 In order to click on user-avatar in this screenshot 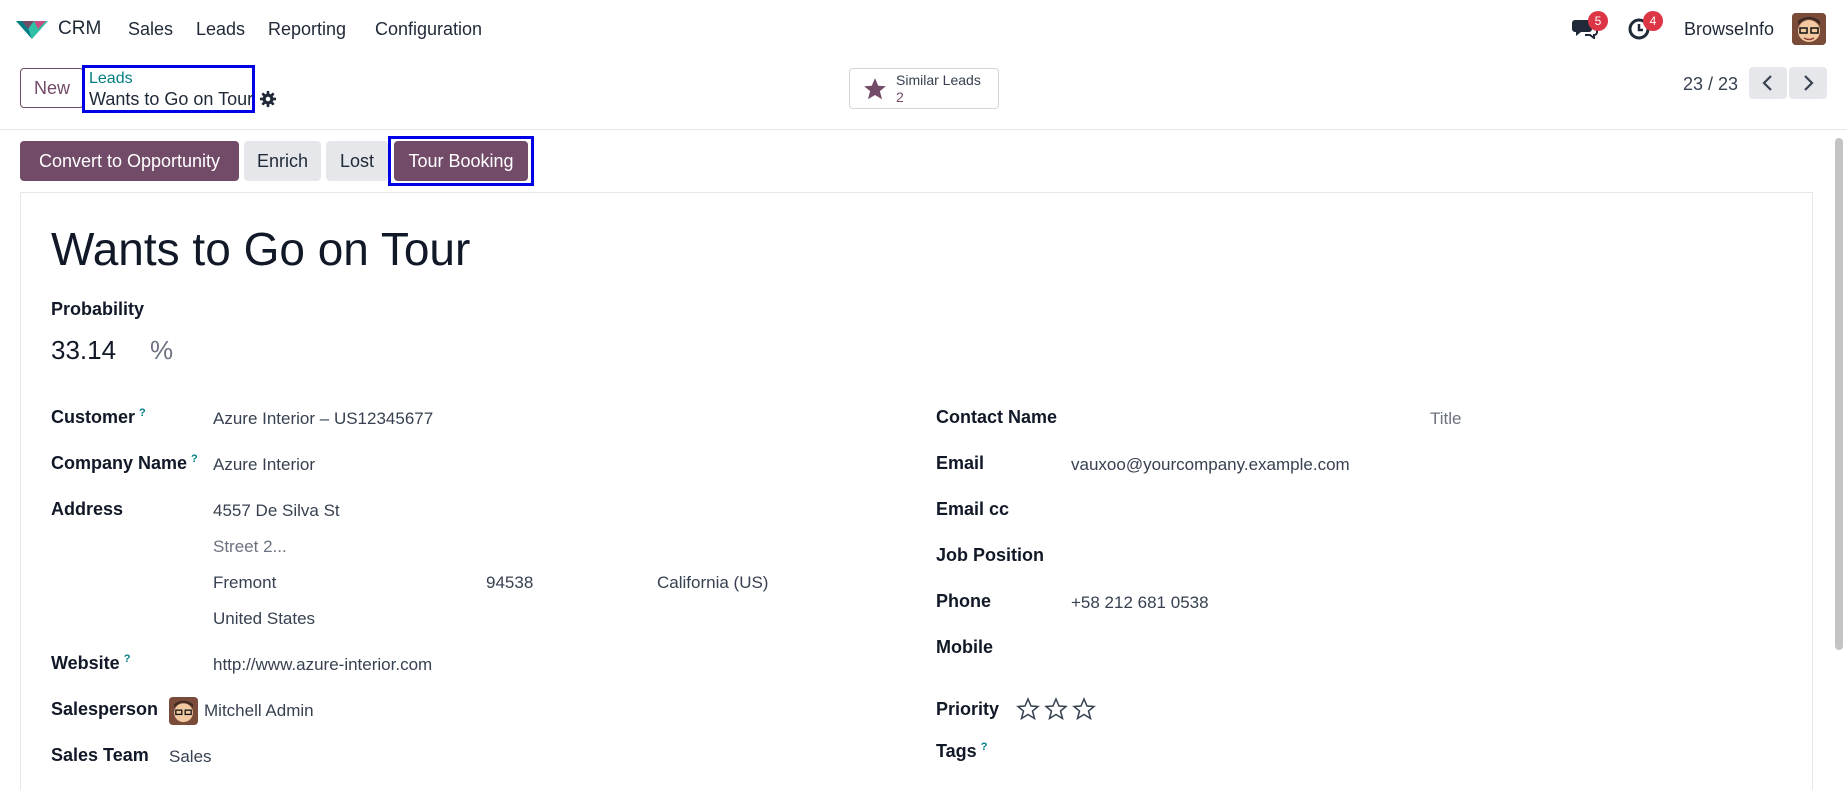, I will do `click(1809, 29)`.